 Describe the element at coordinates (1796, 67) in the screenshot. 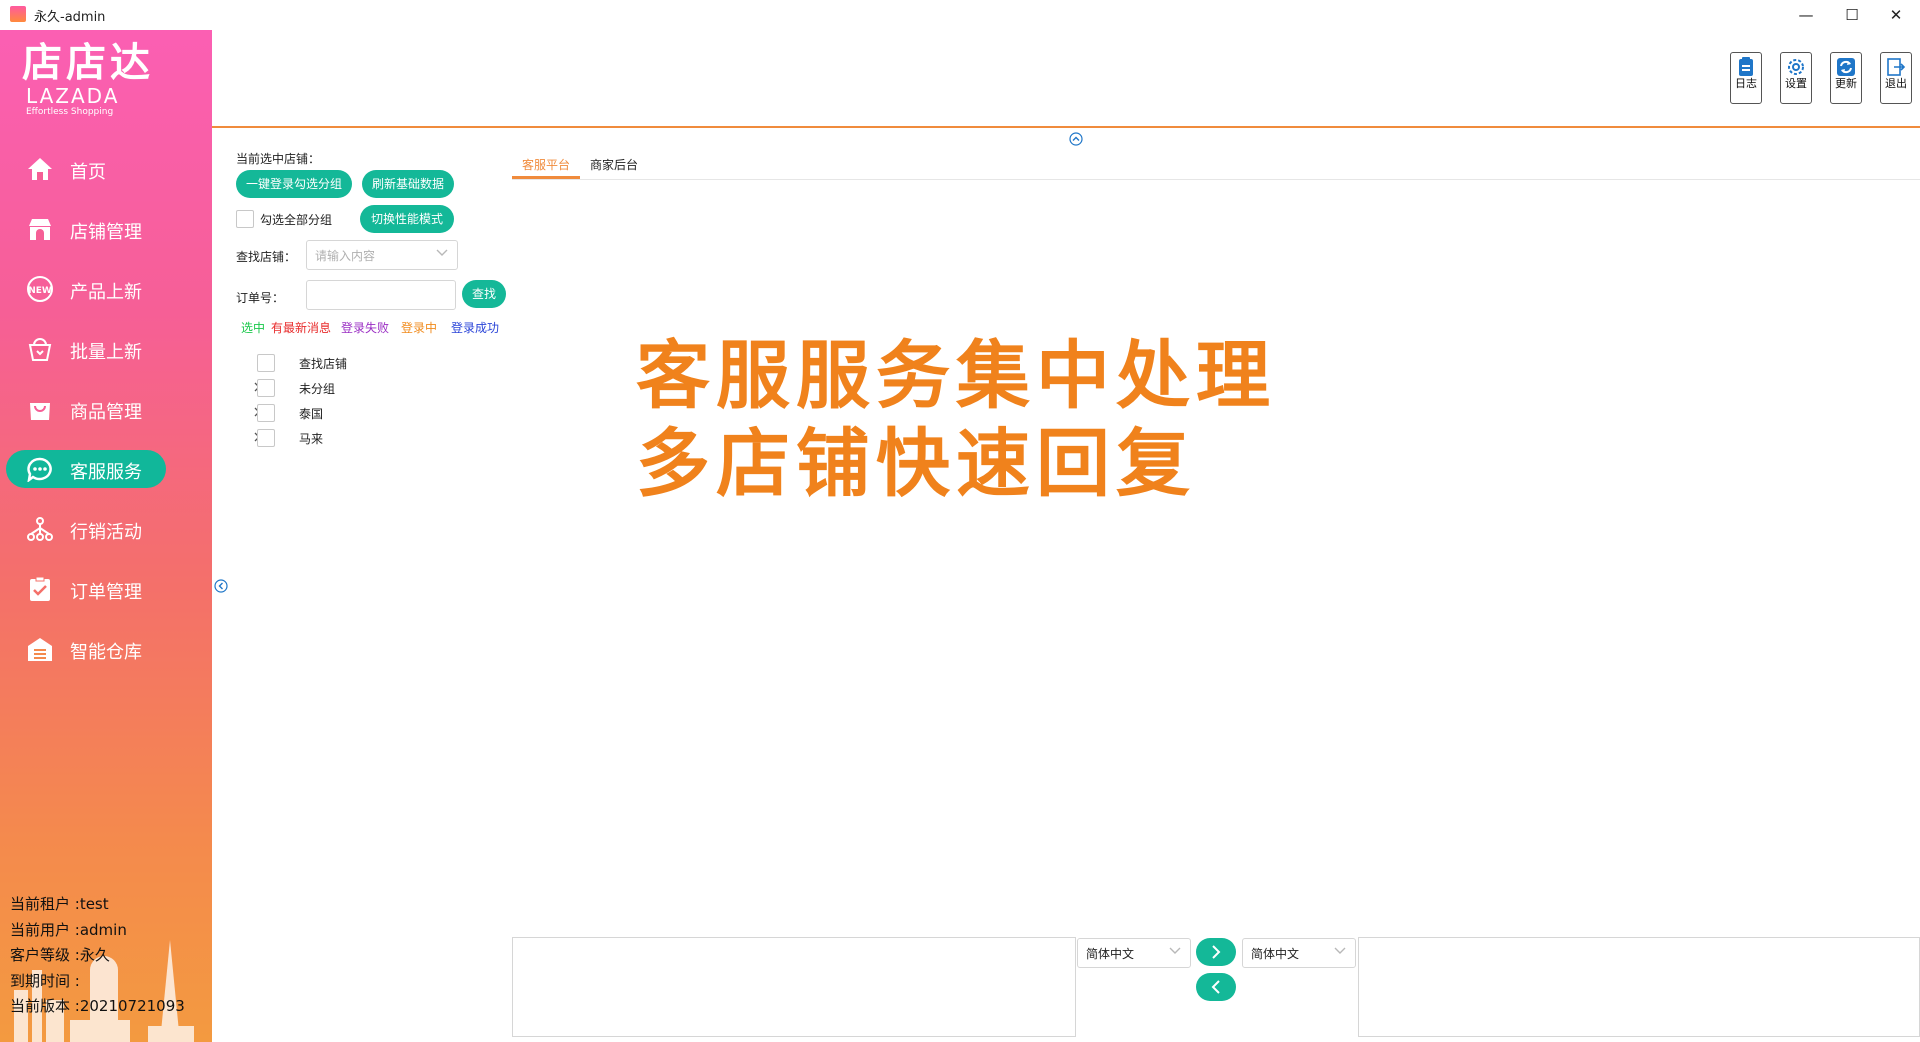

I see `gear-icon` at that location.